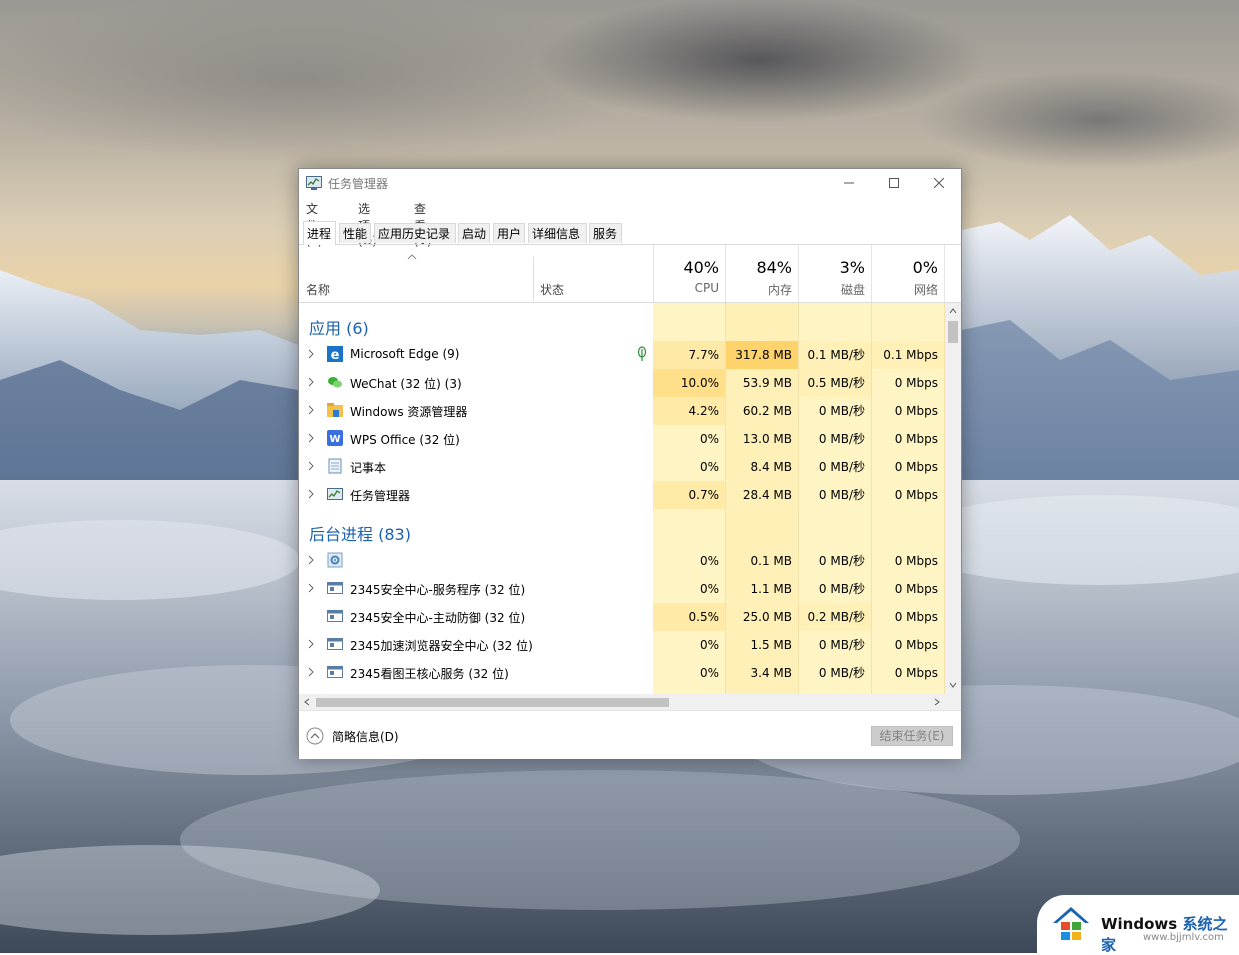 The width and height of the screenshot is (1239, 955). I want to click on process-name: Windows 资源管理器, so click(409, 412).